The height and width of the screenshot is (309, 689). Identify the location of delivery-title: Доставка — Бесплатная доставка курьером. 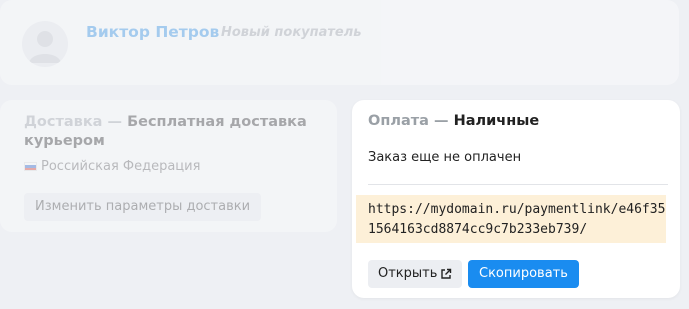
(169, 132).